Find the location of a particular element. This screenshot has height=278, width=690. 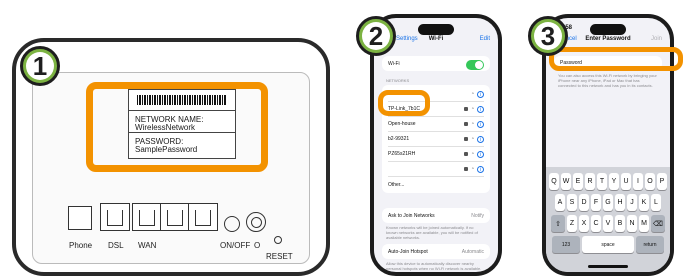

key-w: W is located at coordinates (566, 181).